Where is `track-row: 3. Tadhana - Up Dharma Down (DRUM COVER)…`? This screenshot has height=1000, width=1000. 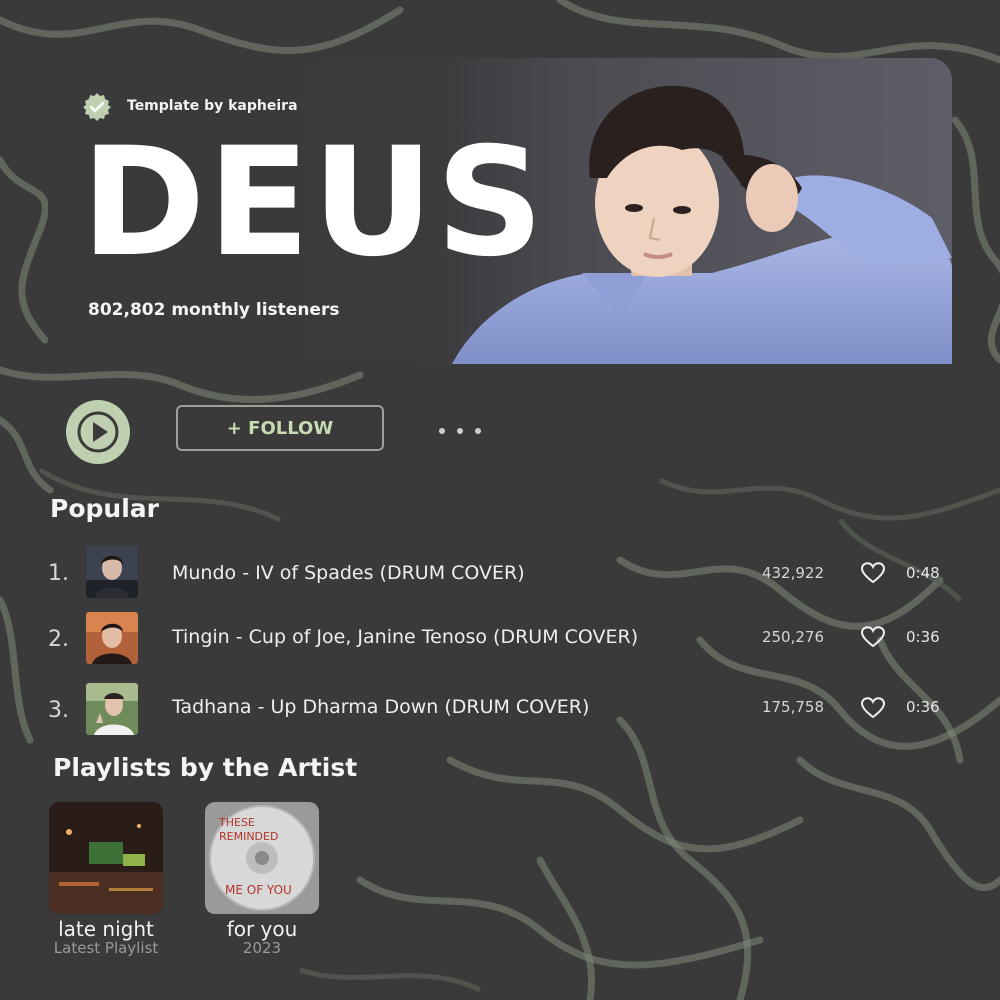
track-row: 3. Tadhana - Up Dharma Down (DRUM COVER)… is located at coordinates (500, 708).